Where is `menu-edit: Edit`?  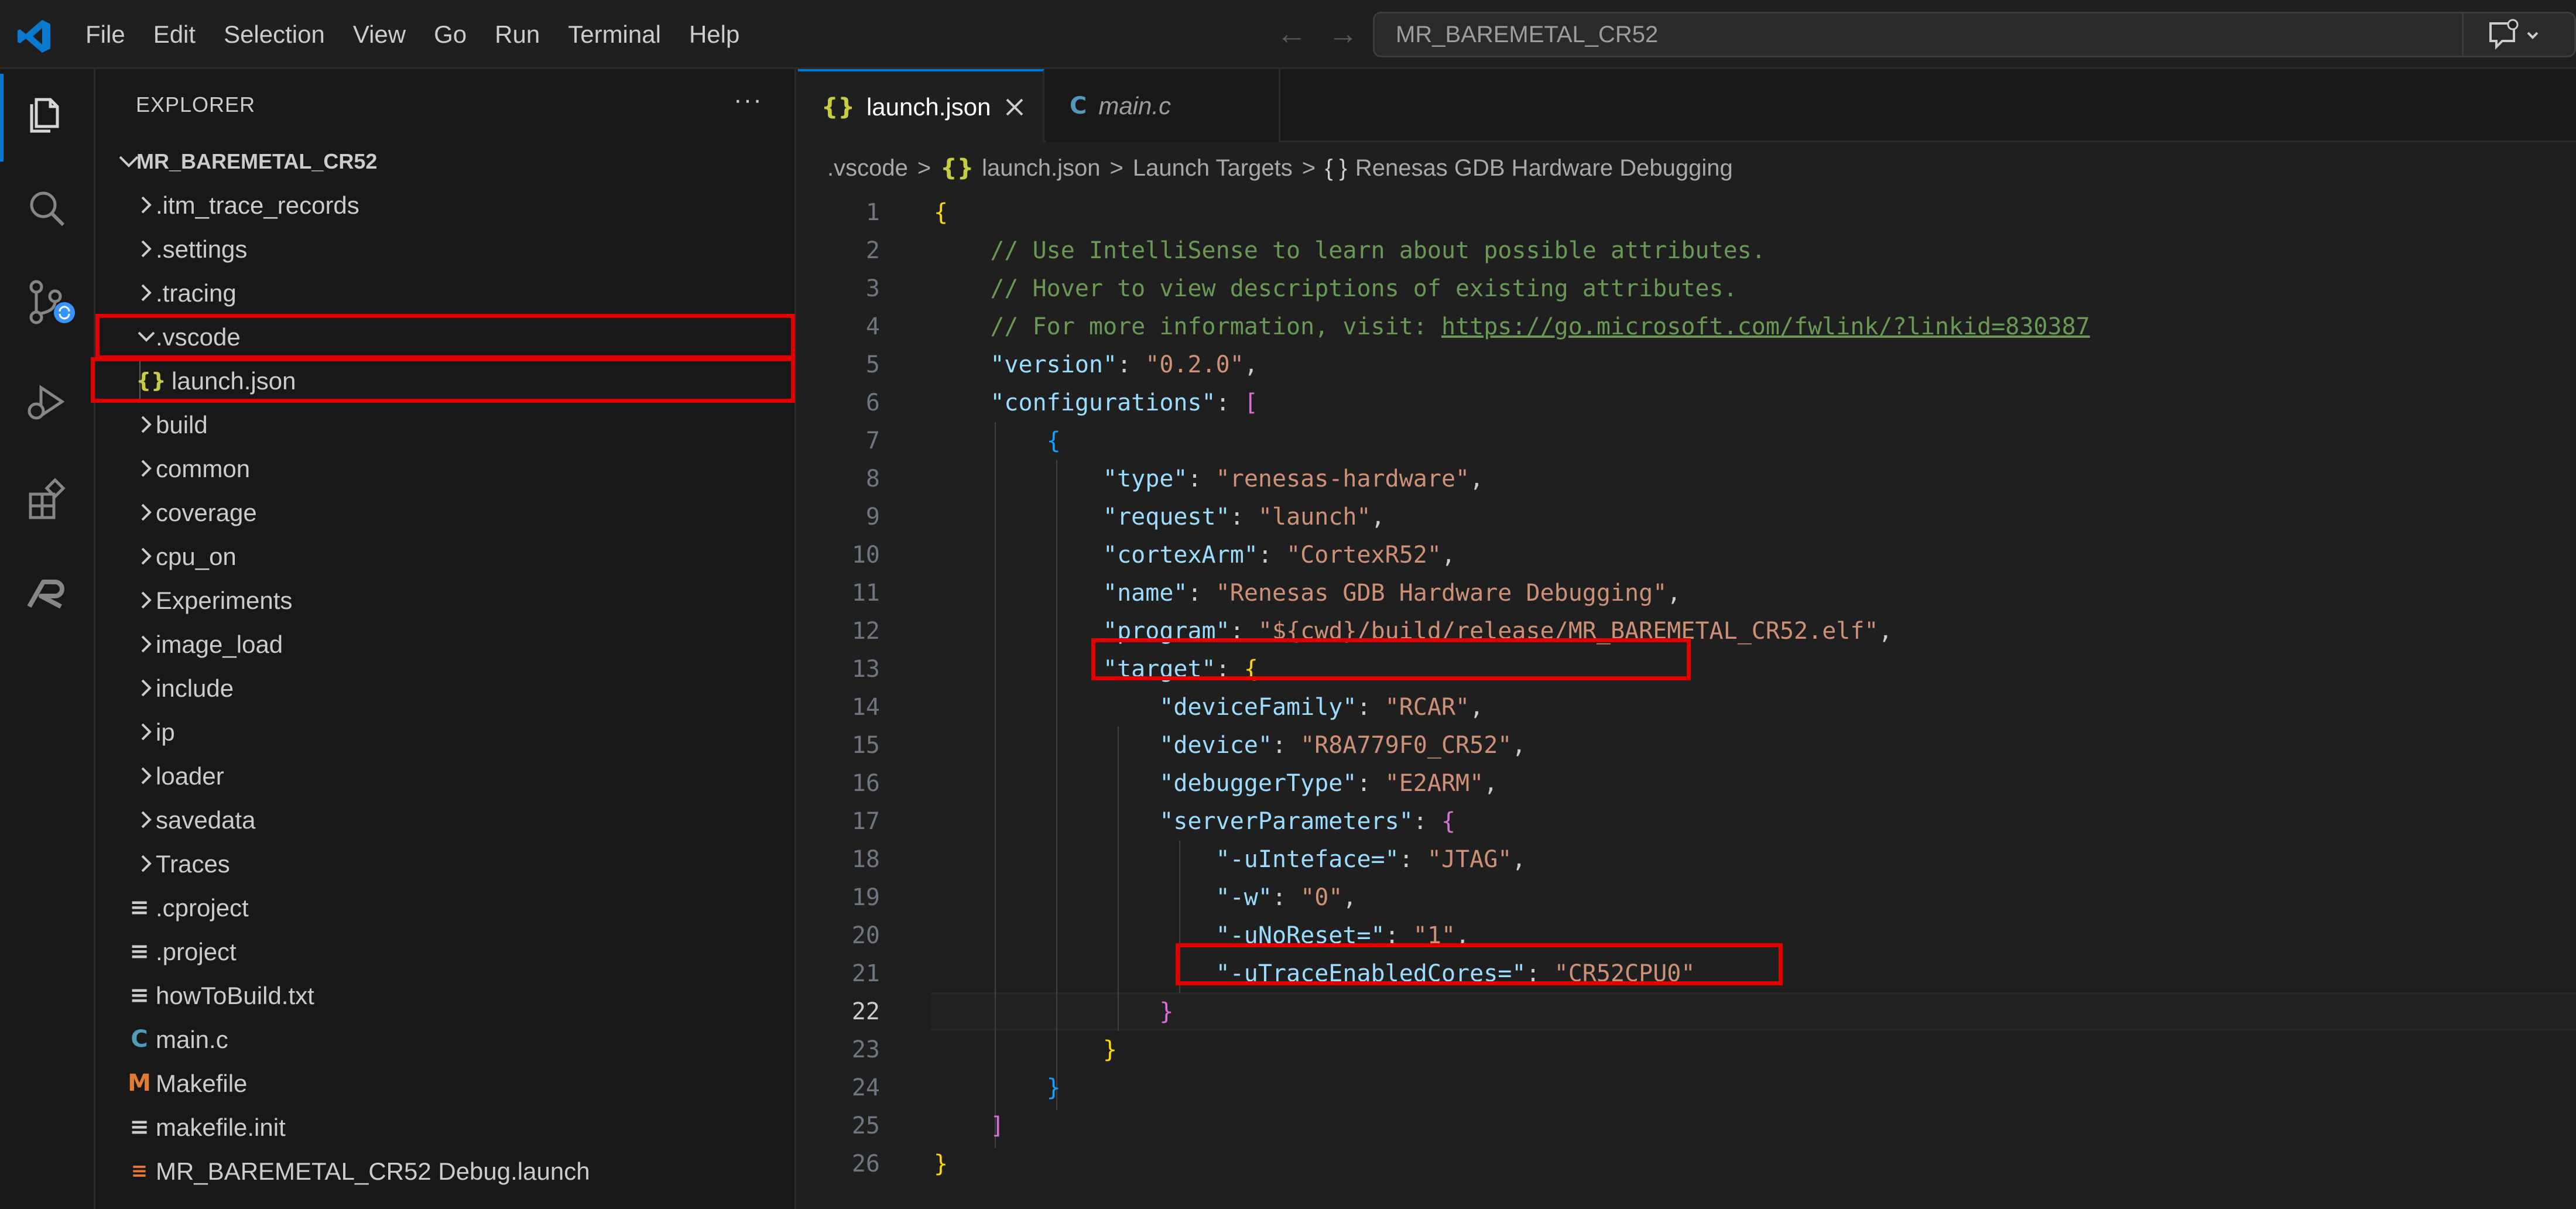 menu-edit: Edit is located at coordinates (174, 34).